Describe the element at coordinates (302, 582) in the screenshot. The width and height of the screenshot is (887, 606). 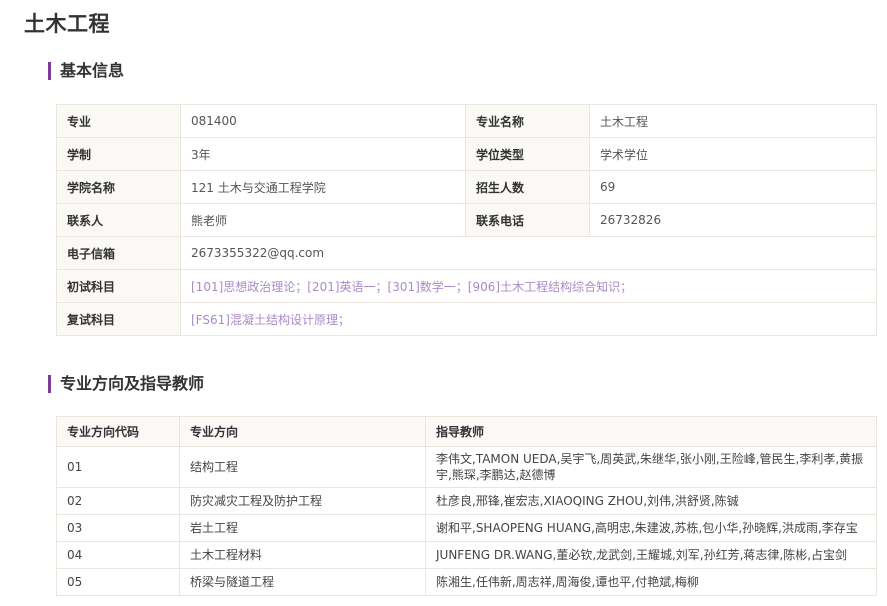
I see `direction-name: 桥梁与隧道工程` at that location.